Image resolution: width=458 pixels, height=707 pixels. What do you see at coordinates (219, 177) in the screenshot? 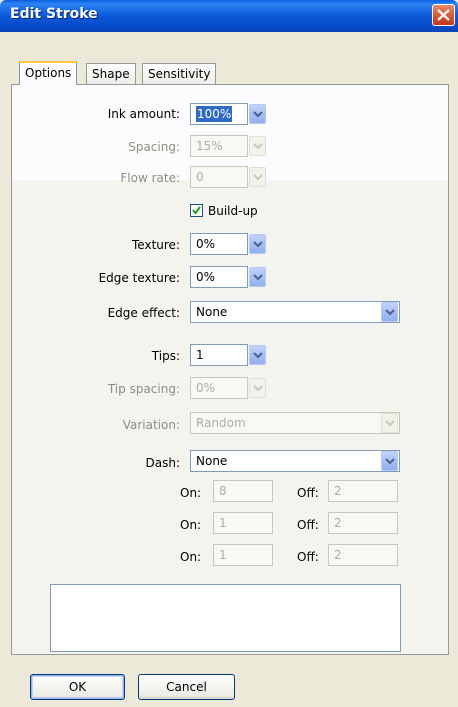
I see `flow-rate-input: 0` at bounding box center [219, 177].